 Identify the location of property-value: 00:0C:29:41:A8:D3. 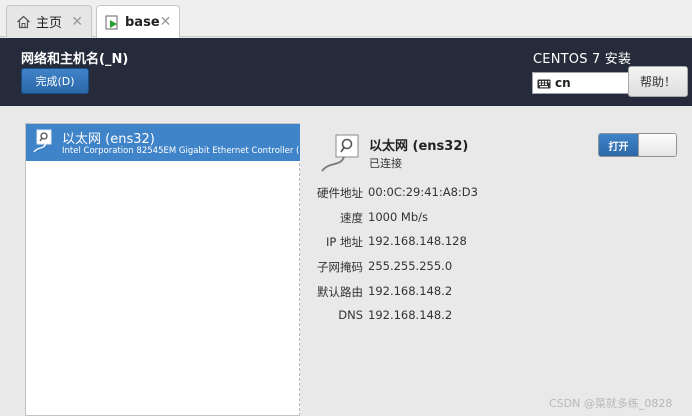
(423, 192).